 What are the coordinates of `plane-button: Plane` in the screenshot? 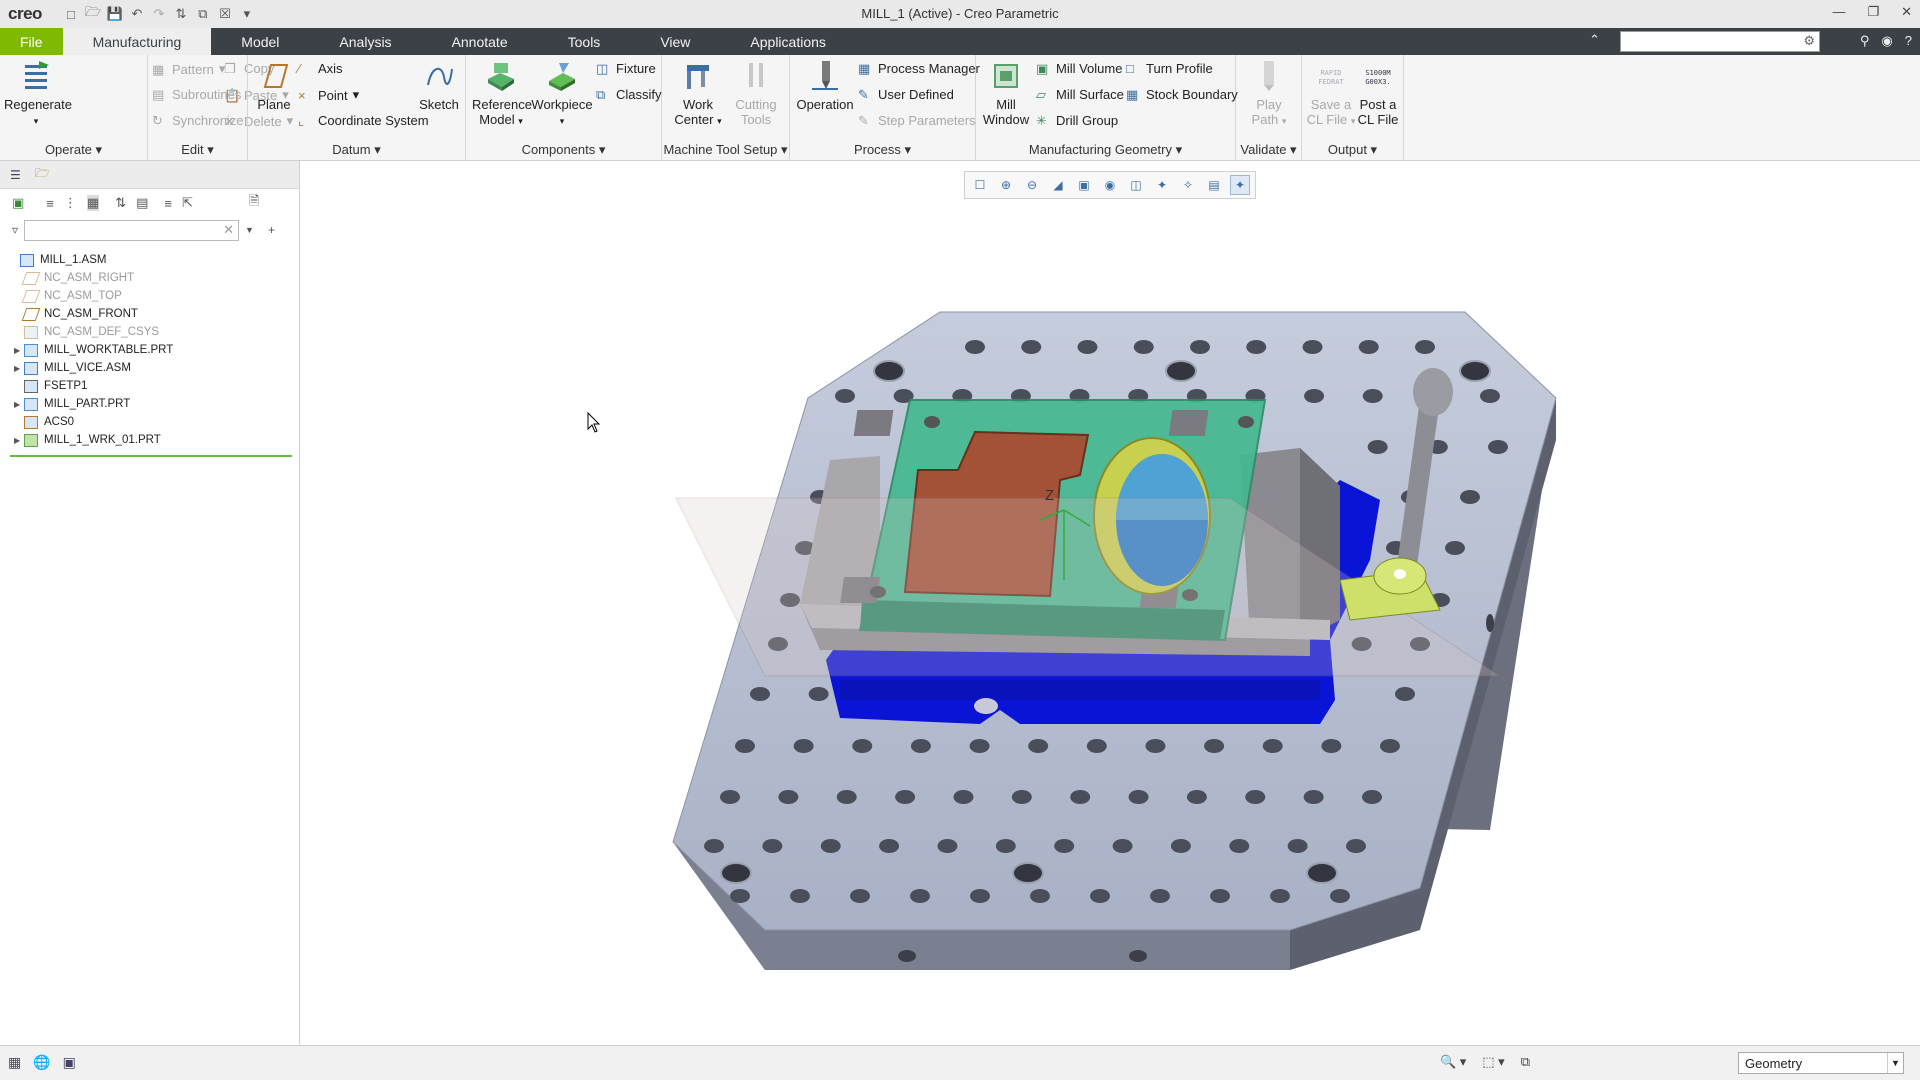 It's located at (274, 85).